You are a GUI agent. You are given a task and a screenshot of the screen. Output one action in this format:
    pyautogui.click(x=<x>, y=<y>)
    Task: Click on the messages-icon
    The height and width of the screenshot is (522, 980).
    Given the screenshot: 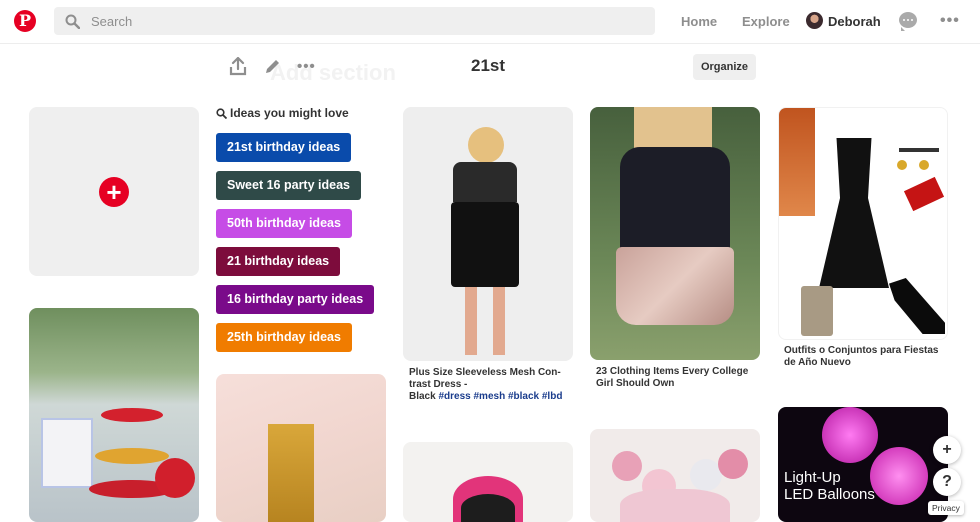 What is the action you would take?
    pyautogui.click(x=908, y=21)
    